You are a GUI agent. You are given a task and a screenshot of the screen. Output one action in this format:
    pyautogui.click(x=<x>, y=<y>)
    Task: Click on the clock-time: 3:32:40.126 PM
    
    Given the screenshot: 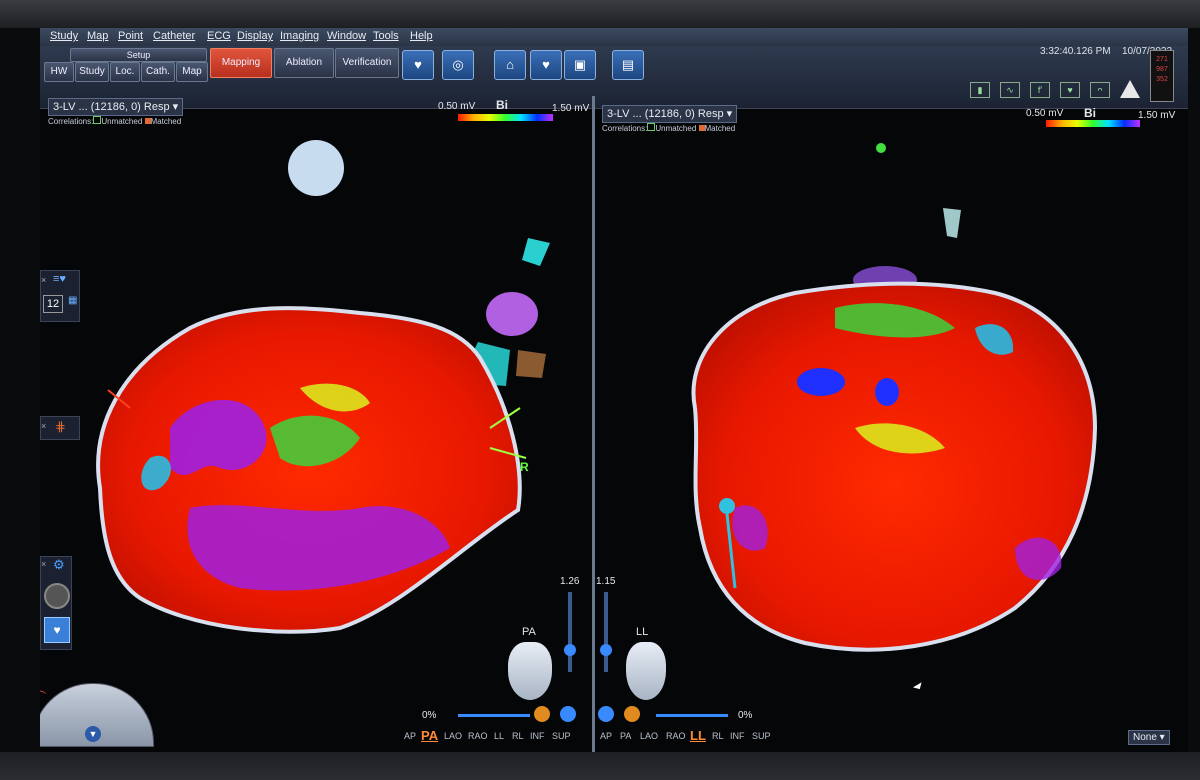 What is the action you would take?
    pyautogui.click(x=1075, y=51)
    